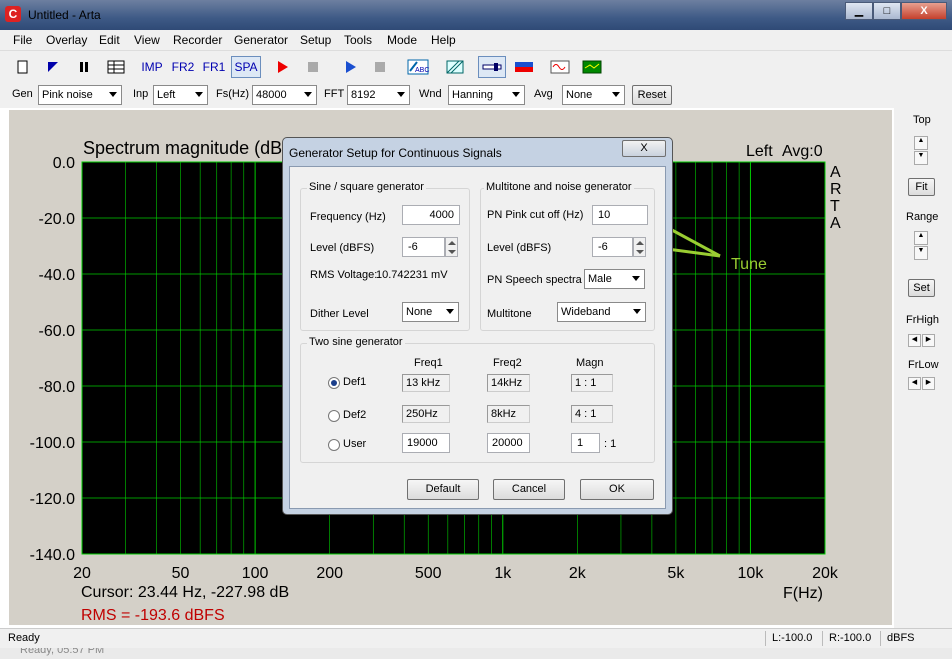 Image resolution: width=952 pixels, height=659 pixels. I want to click on multitone-type-select: Wideband, so click(601, 312).